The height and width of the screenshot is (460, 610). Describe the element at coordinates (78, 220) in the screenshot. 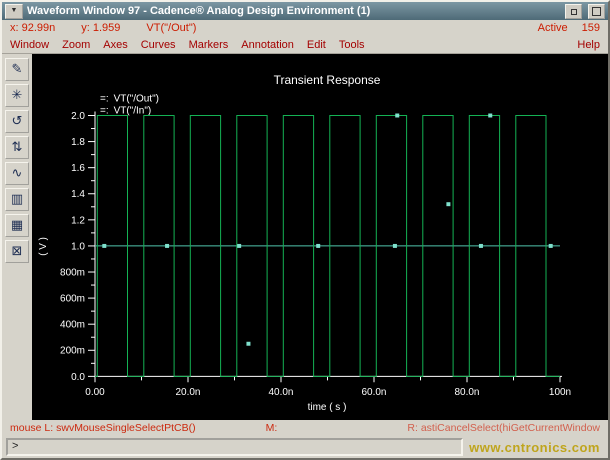

I see `svg-text: 1.2` at that location.